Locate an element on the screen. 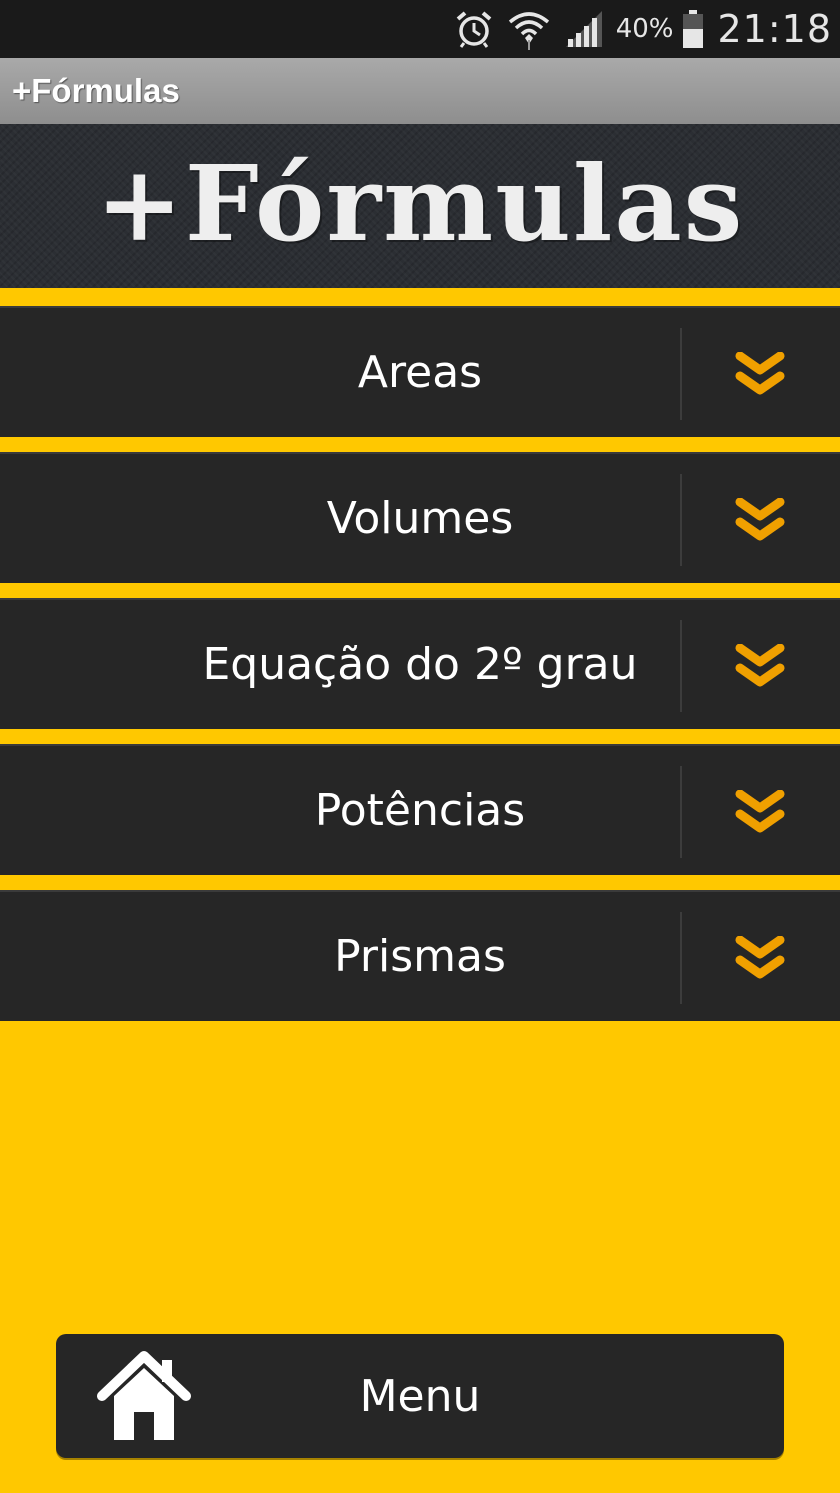  status-bar: 40% 21:18 is located at coordinates (420, 29).